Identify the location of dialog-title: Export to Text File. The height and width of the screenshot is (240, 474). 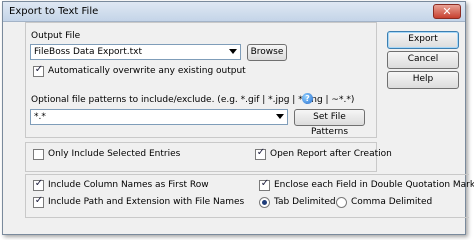
(54, 11).